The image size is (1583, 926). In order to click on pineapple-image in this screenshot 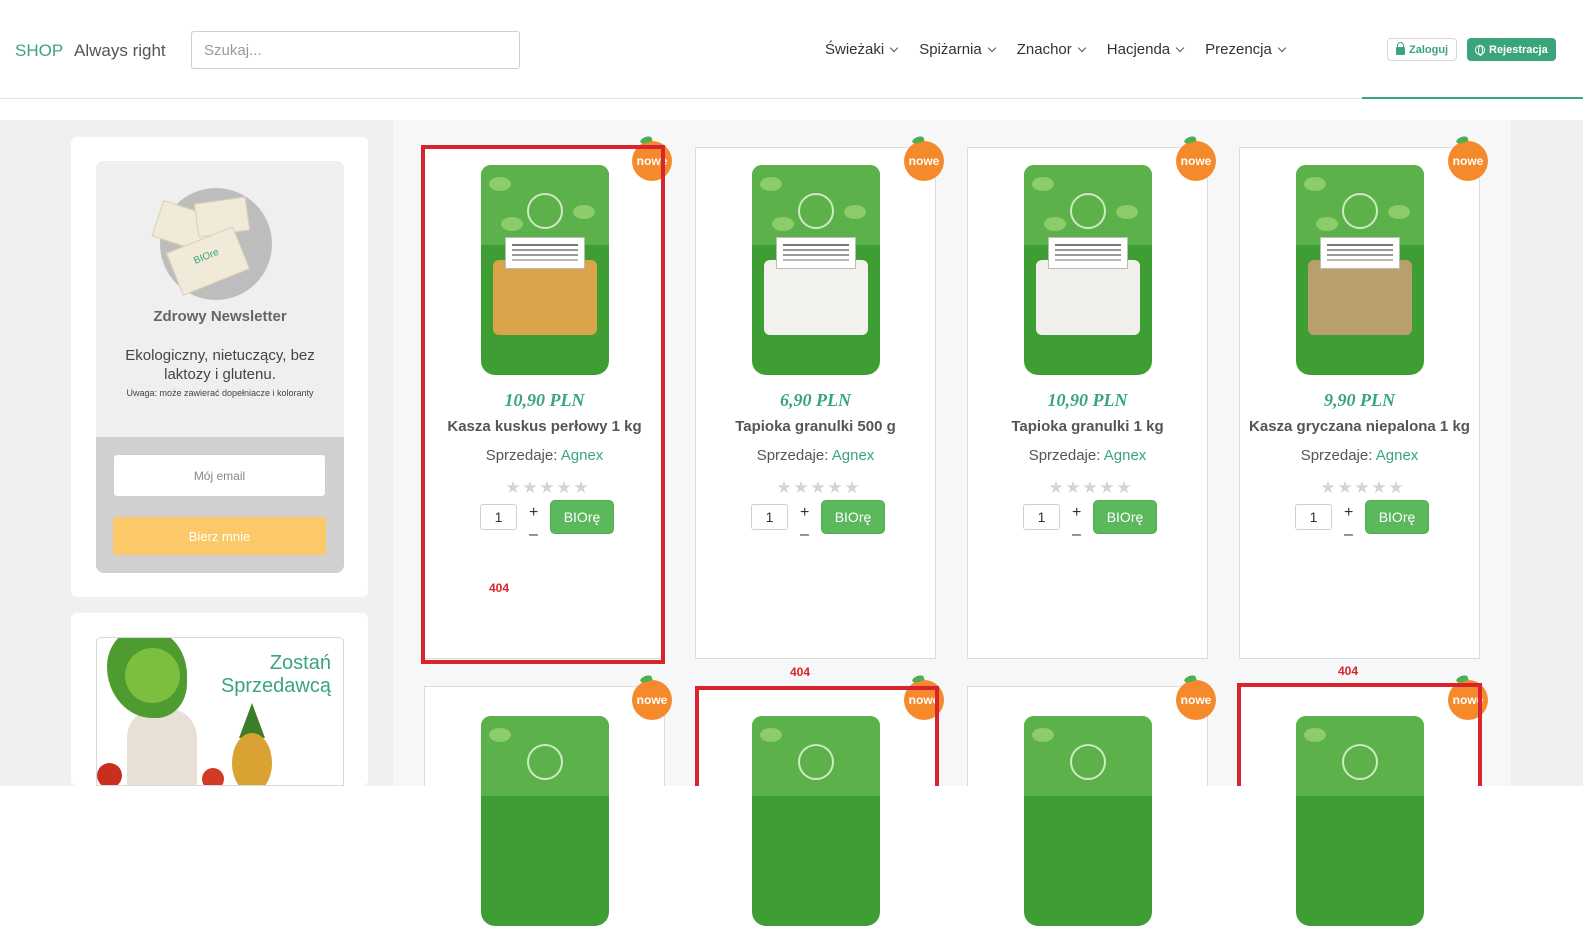, I will do `click(252, 759)`.